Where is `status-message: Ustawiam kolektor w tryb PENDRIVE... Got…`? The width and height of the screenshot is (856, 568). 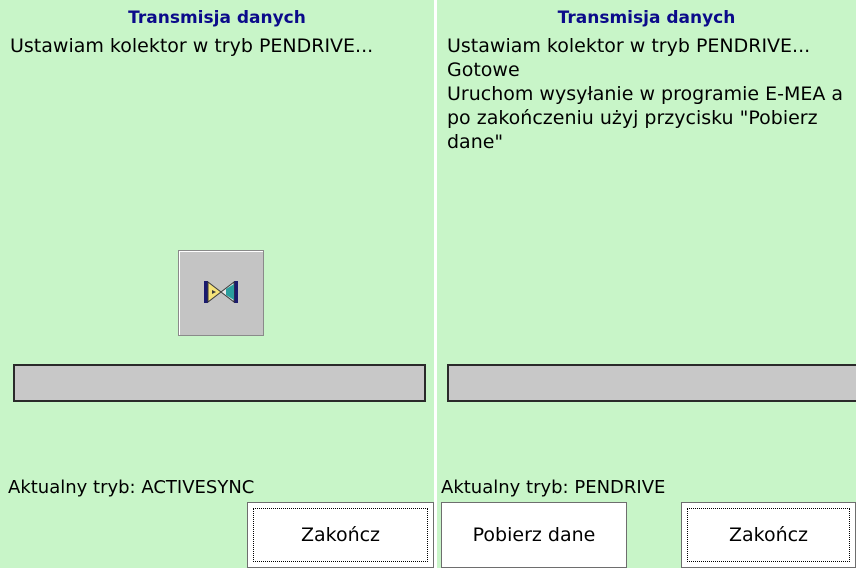 status-message: Ustawiam kolektor w tryb PENDRIVE... Got… is located at coordinates (648, 94).